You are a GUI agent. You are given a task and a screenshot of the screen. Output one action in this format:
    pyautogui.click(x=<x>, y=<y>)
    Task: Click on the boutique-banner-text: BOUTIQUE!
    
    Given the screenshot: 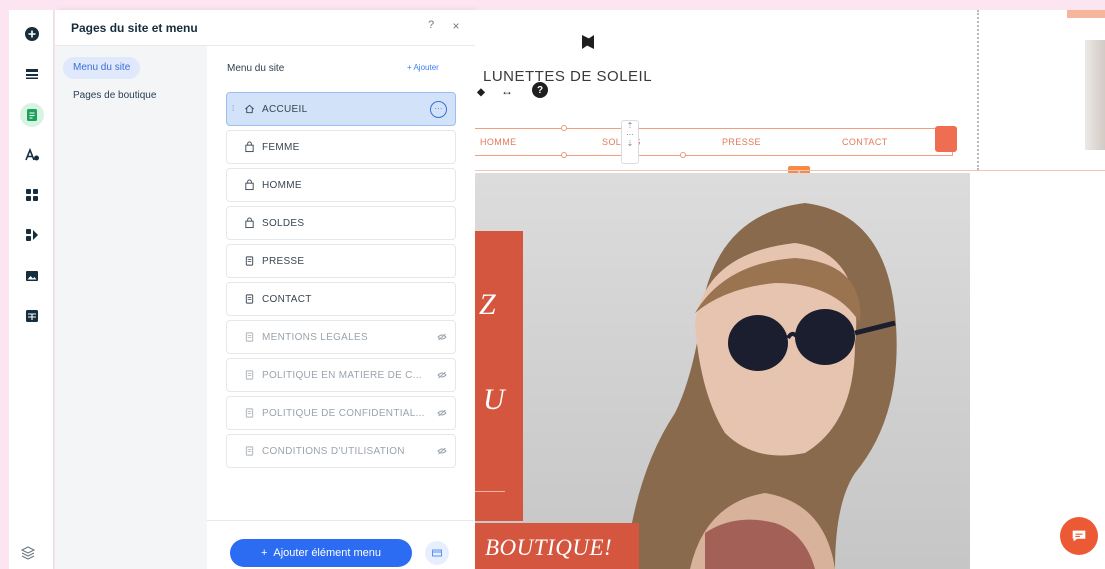 What is the action you would take?
    pyautogui.click(x=549, y=547)
    